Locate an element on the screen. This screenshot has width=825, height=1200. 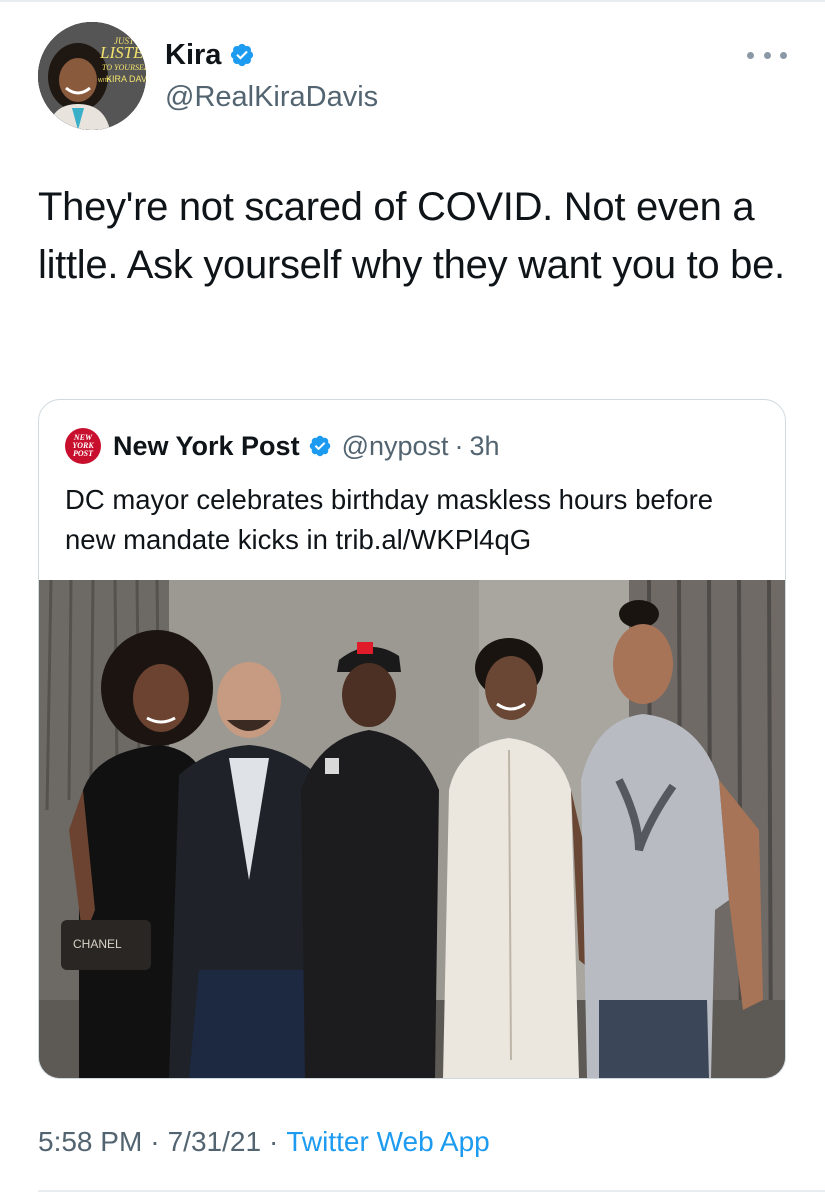
more-options-icon is located at coordinates (767, 55).